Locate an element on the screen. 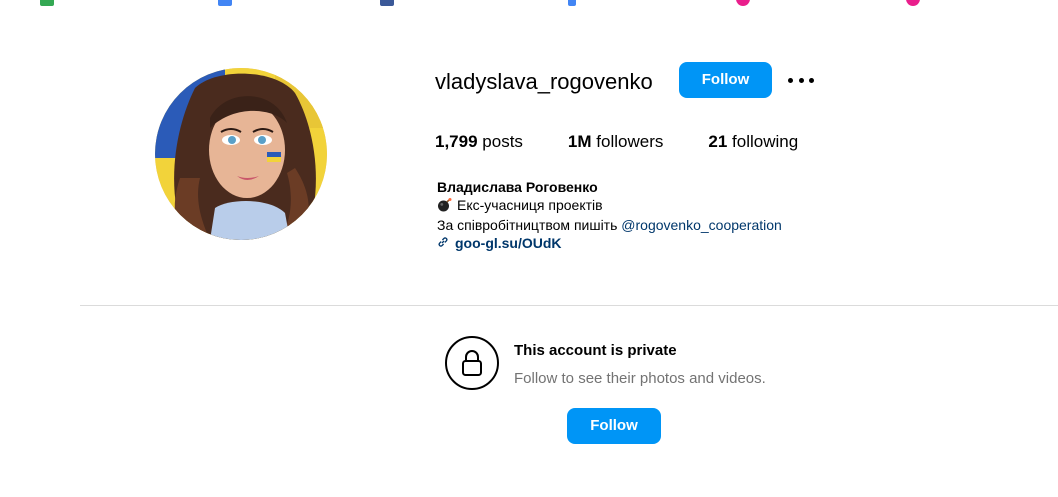 The image size is (1058, 497). private-account-subtitle: Follow to see their photos and videos. is located at coordinates (640, 378).